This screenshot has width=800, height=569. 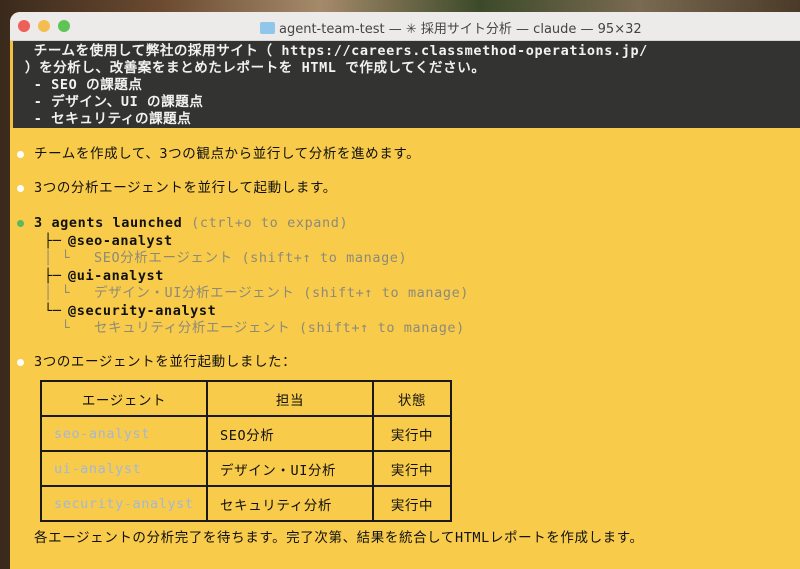 What do you see at coordinates (290, 398) in the screenshot?
I see `header-role: 担当` at bounding box center [290, 398].